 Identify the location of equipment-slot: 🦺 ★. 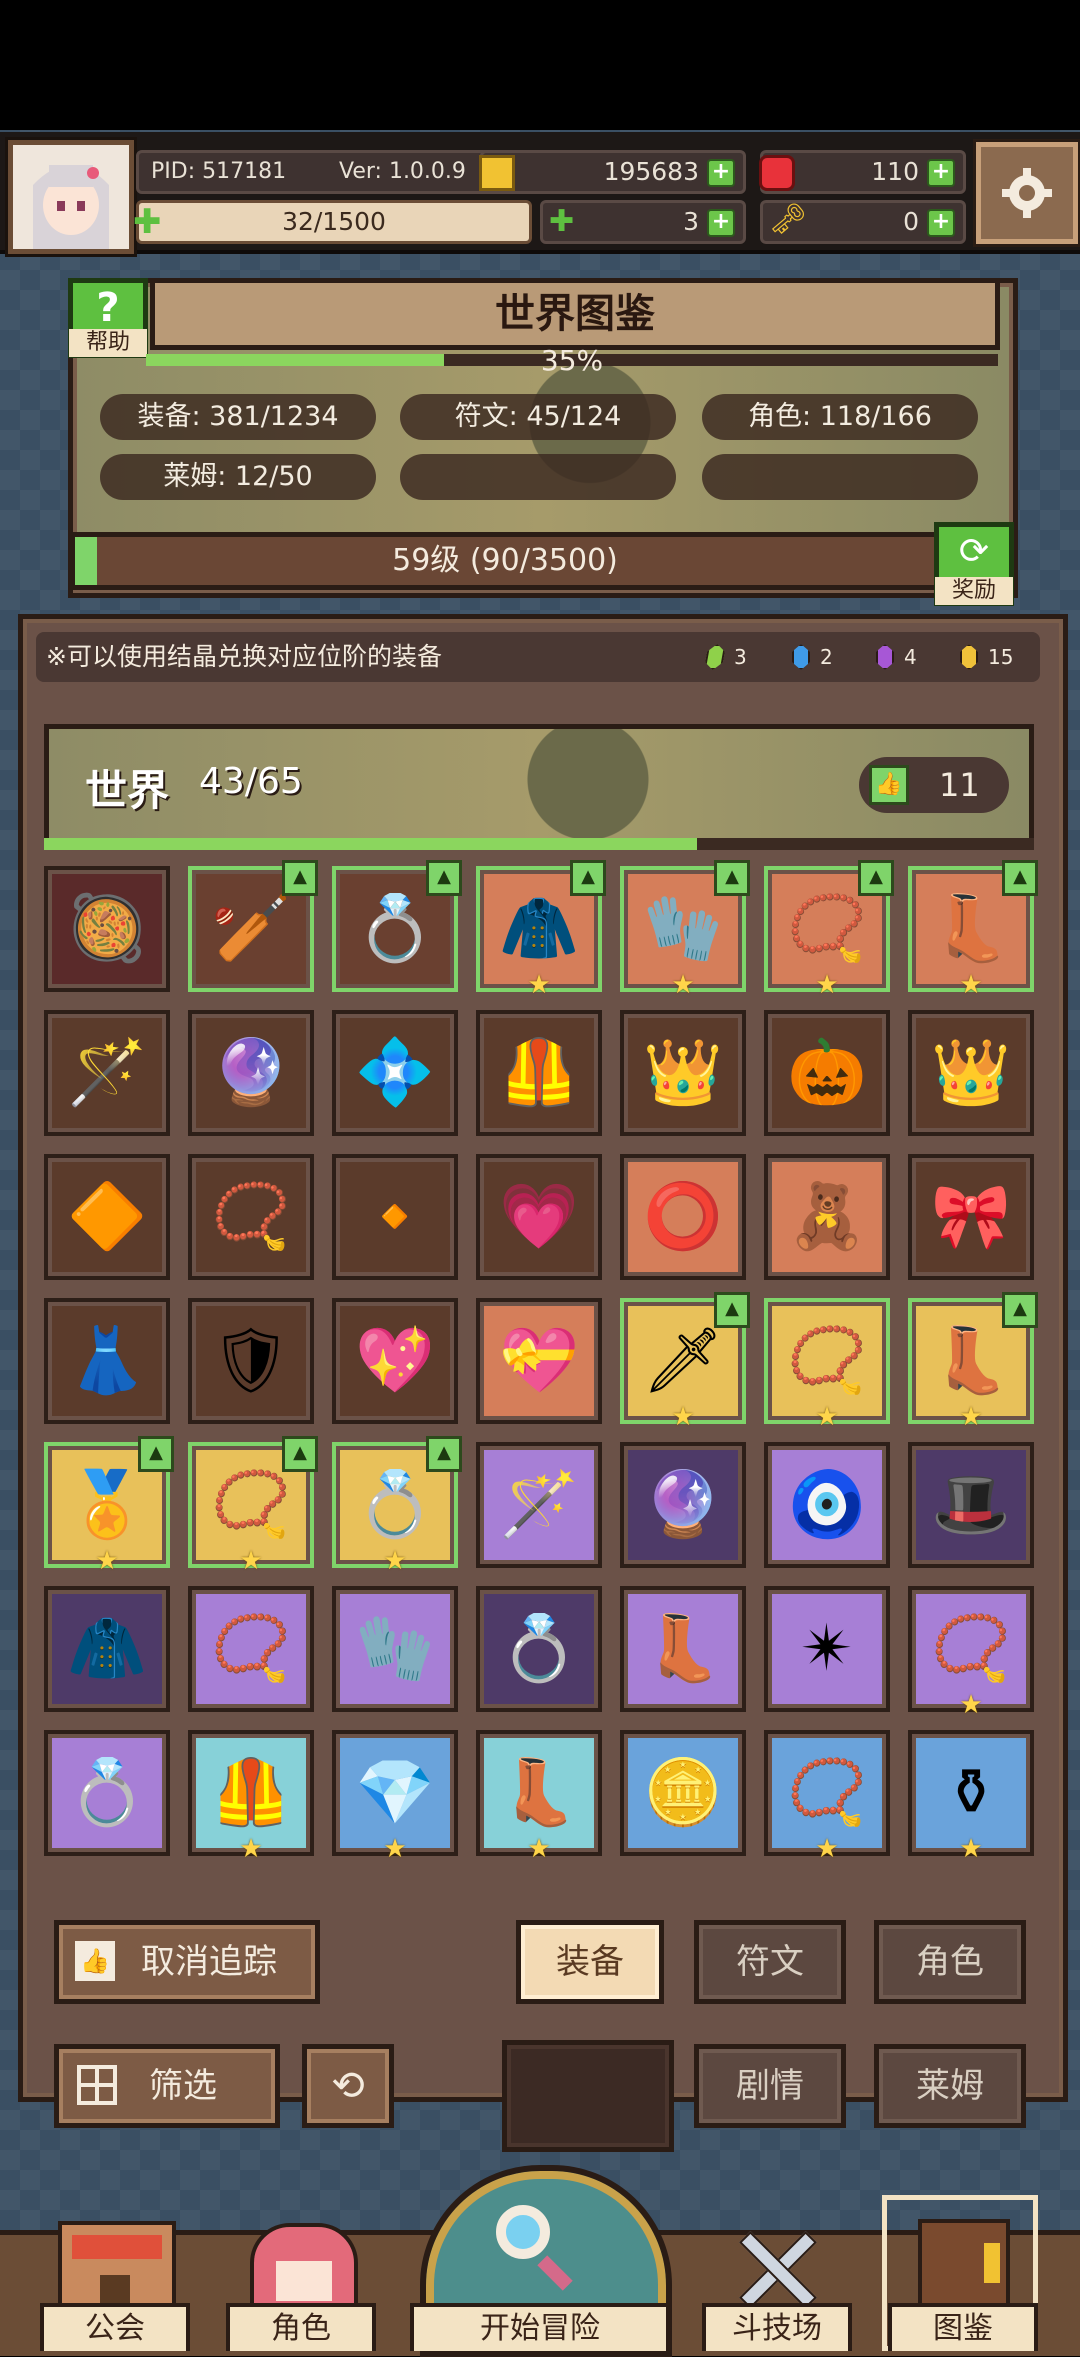
(251, 1797).